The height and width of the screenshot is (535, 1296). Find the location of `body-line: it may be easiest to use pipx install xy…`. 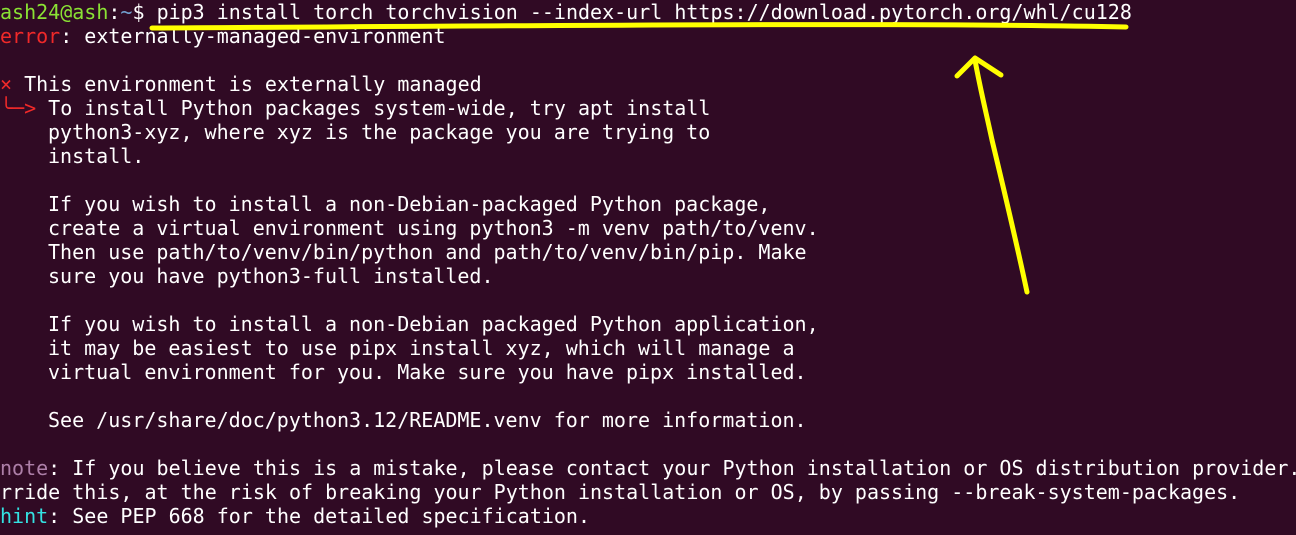

body-line: it may be easiest to use pipx install xy… is located at coordinates (421, 348).